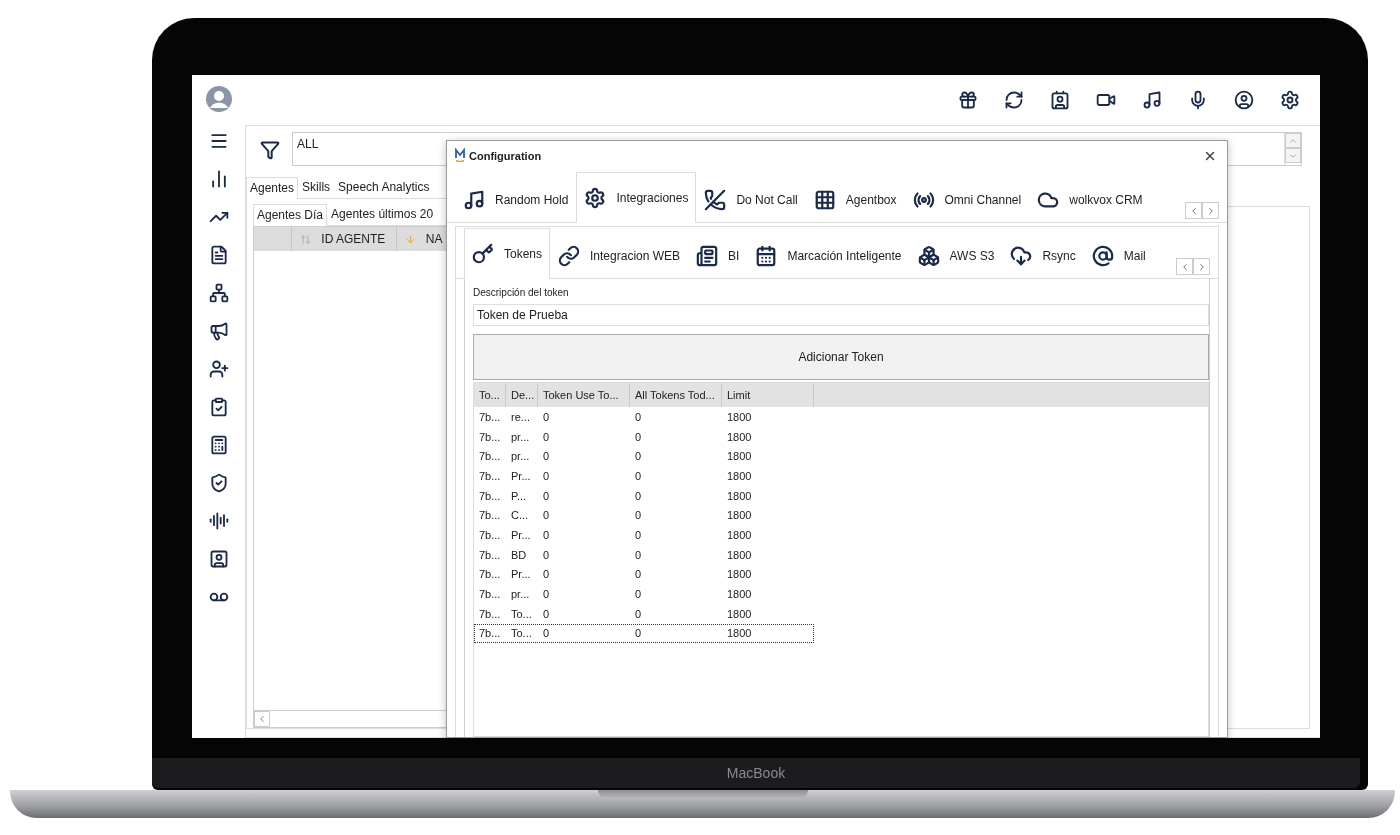 The width and height of the screenshot is (1400, 835). Describe the element at coordinates (434, 239) in the screenshot. I see `column-header: NA` at that location.